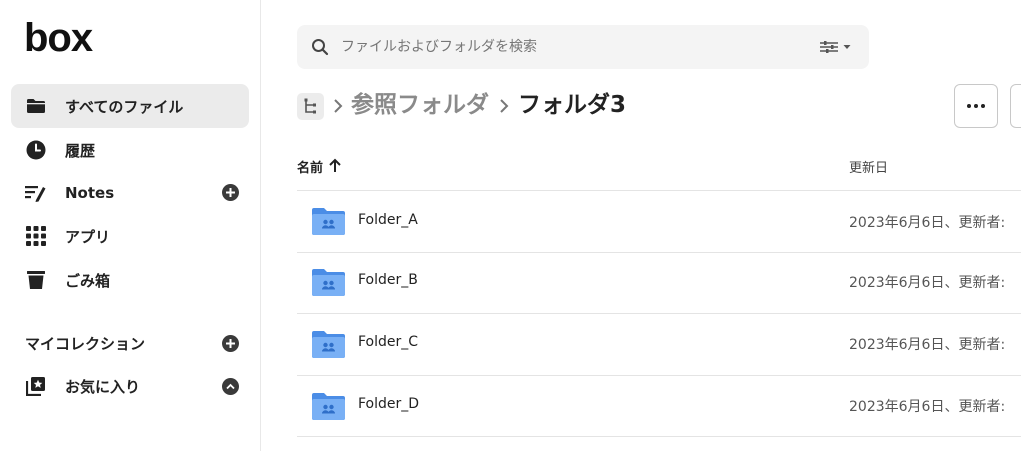 Image resolution: width=1021 pixels, height=451 pixels. What do you see at coordinates (847, 47) in the screenshot?
I see `chevron-down-icon` at bounding box center [847, 47].